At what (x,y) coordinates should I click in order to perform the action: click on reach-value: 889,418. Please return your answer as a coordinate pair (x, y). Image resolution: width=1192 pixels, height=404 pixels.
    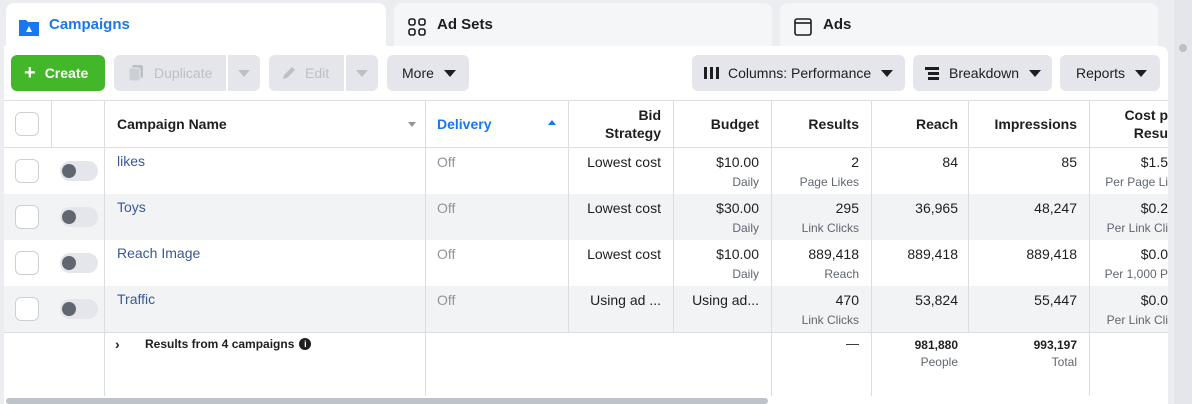
    Looking at the image, I should click on (932, 254).